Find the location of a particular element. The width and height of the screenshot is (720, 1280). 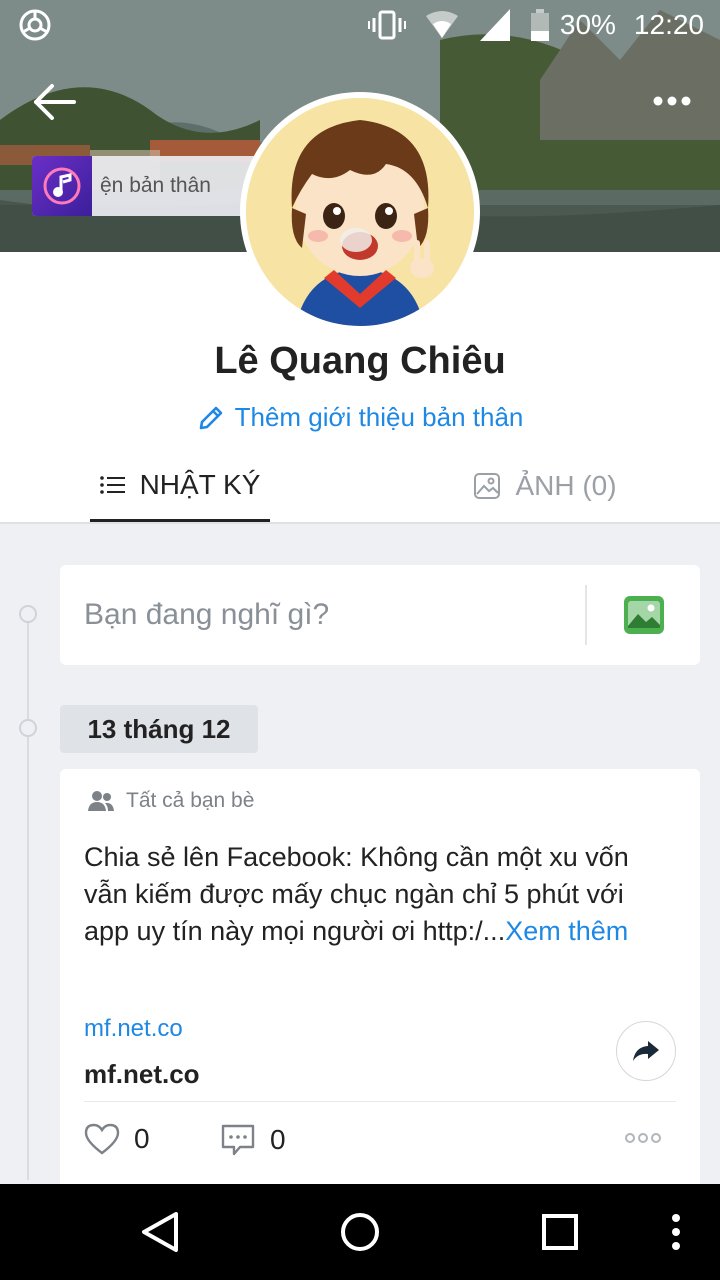

system-nav-bar is located at coordinates (360, 1232).